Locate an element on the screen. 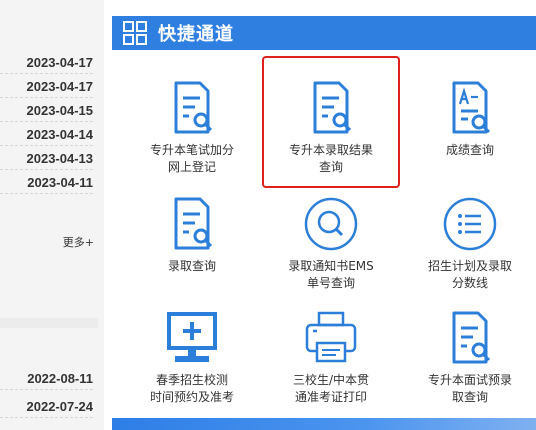 Image resolution: width=536 pixels, height=430 pixels. tile-label: 取查询 is located at coordinates (469, 397).